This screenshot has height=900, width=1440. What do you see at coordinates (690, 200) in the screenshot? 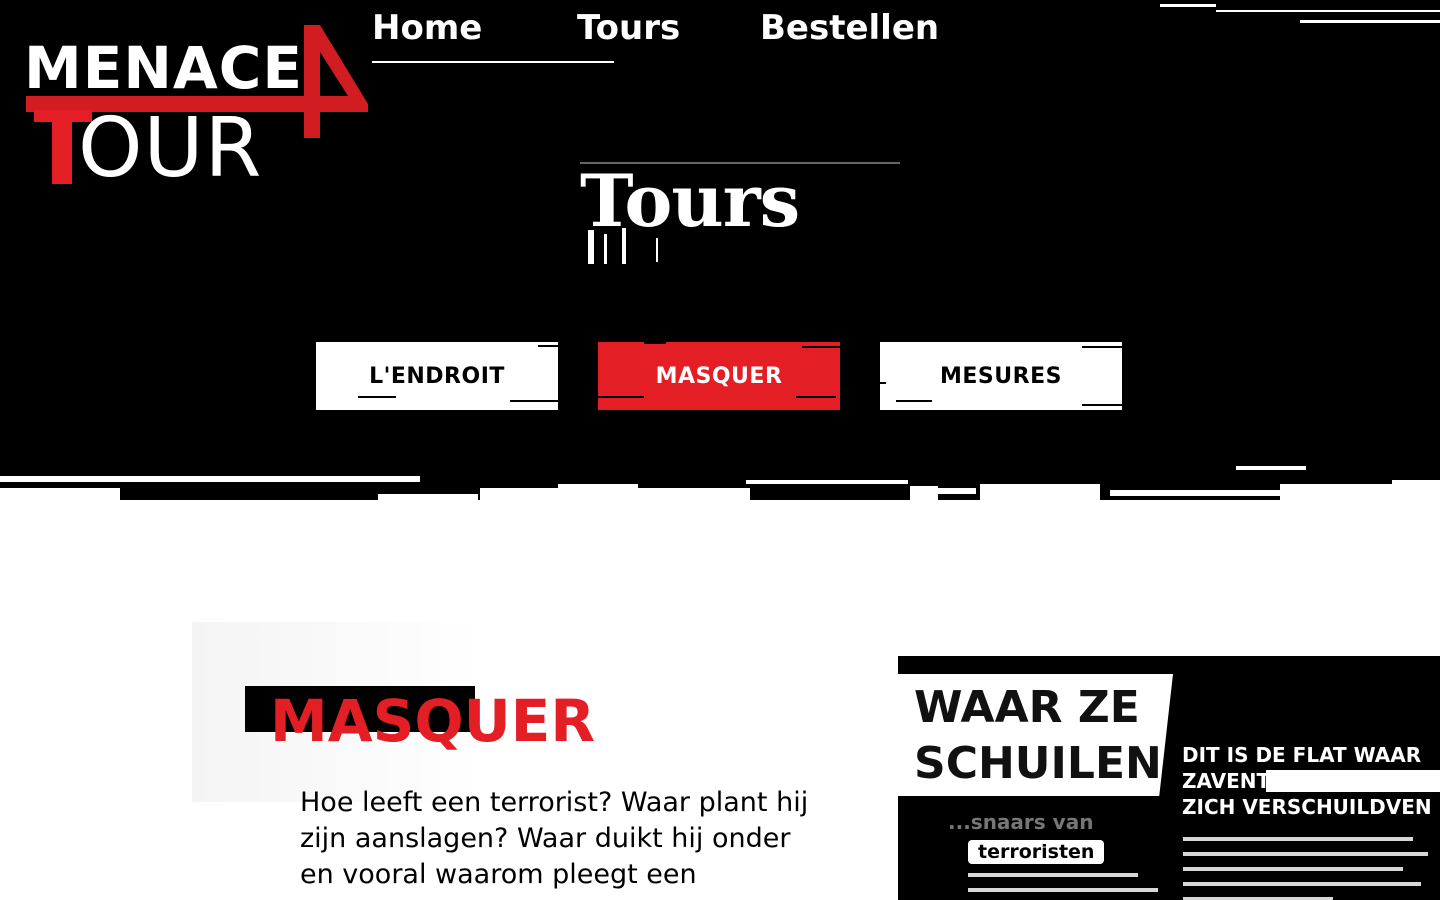
I see `page-title: Tours` at bounding box center [690, 200].